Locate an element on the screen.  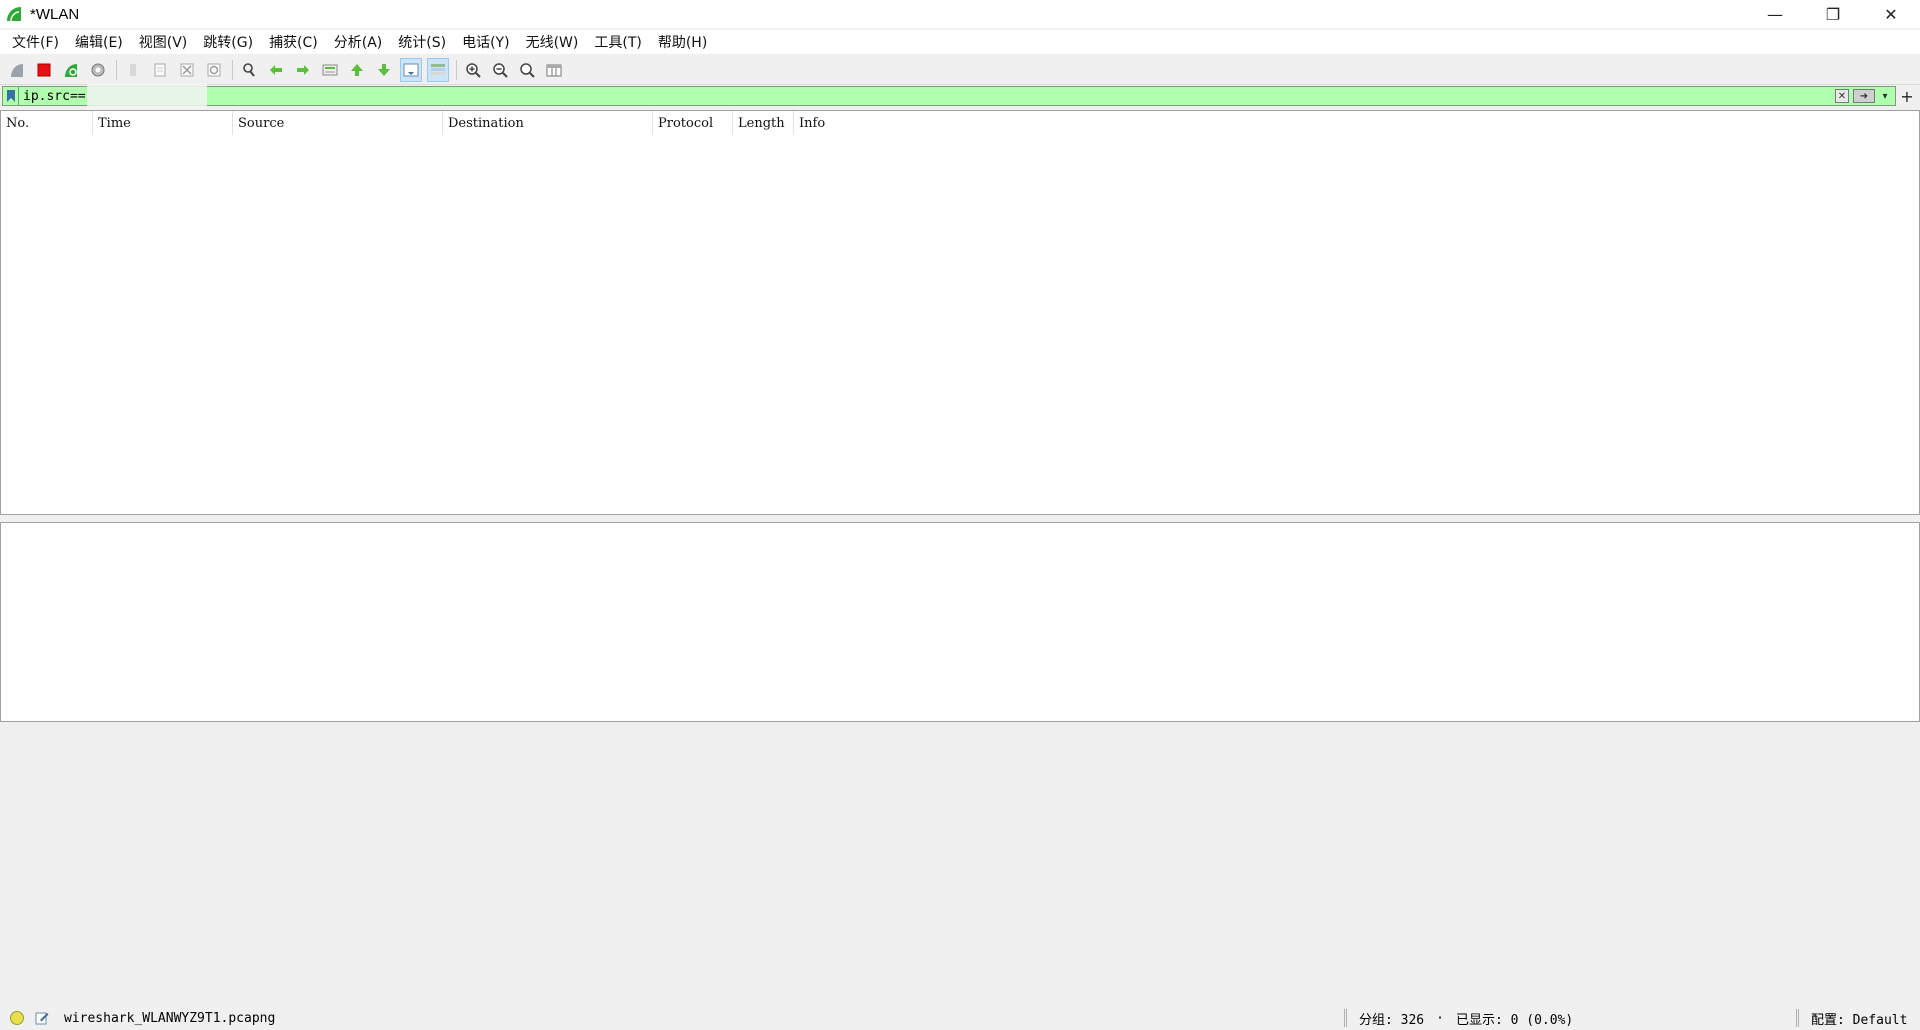
go-forward-icon is located at coordinates (303, 70).